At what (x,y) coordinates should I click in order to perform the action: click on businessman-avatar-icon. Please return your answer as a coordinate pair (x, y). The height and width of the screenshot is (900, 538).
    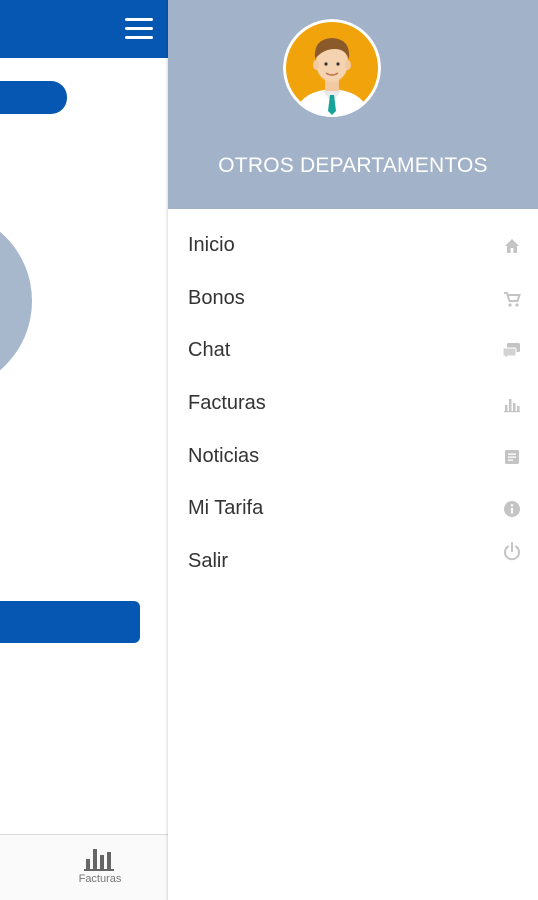
    Looking at the image, I should click on (332, 68).